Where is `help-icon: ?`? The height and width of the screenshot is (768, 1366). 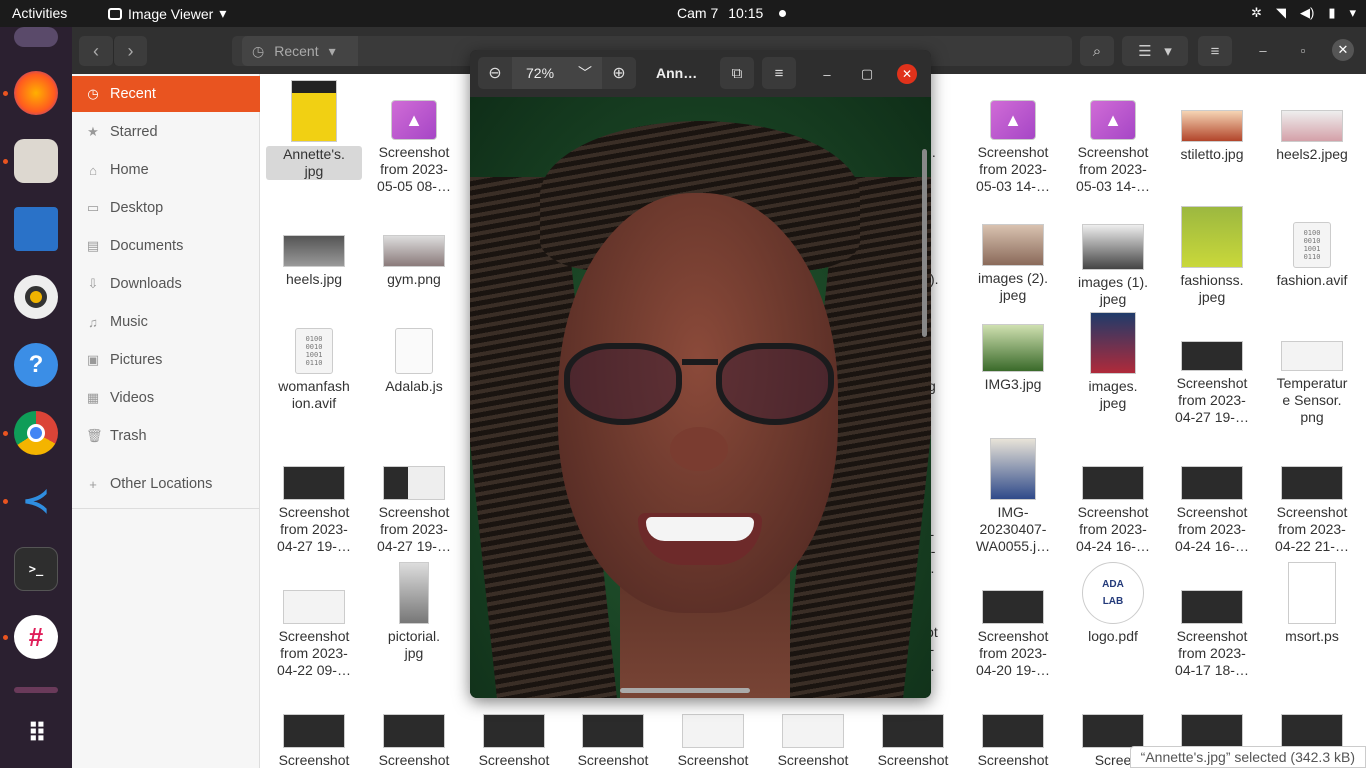
help-icon: ? is located at coordinates (36, 365).